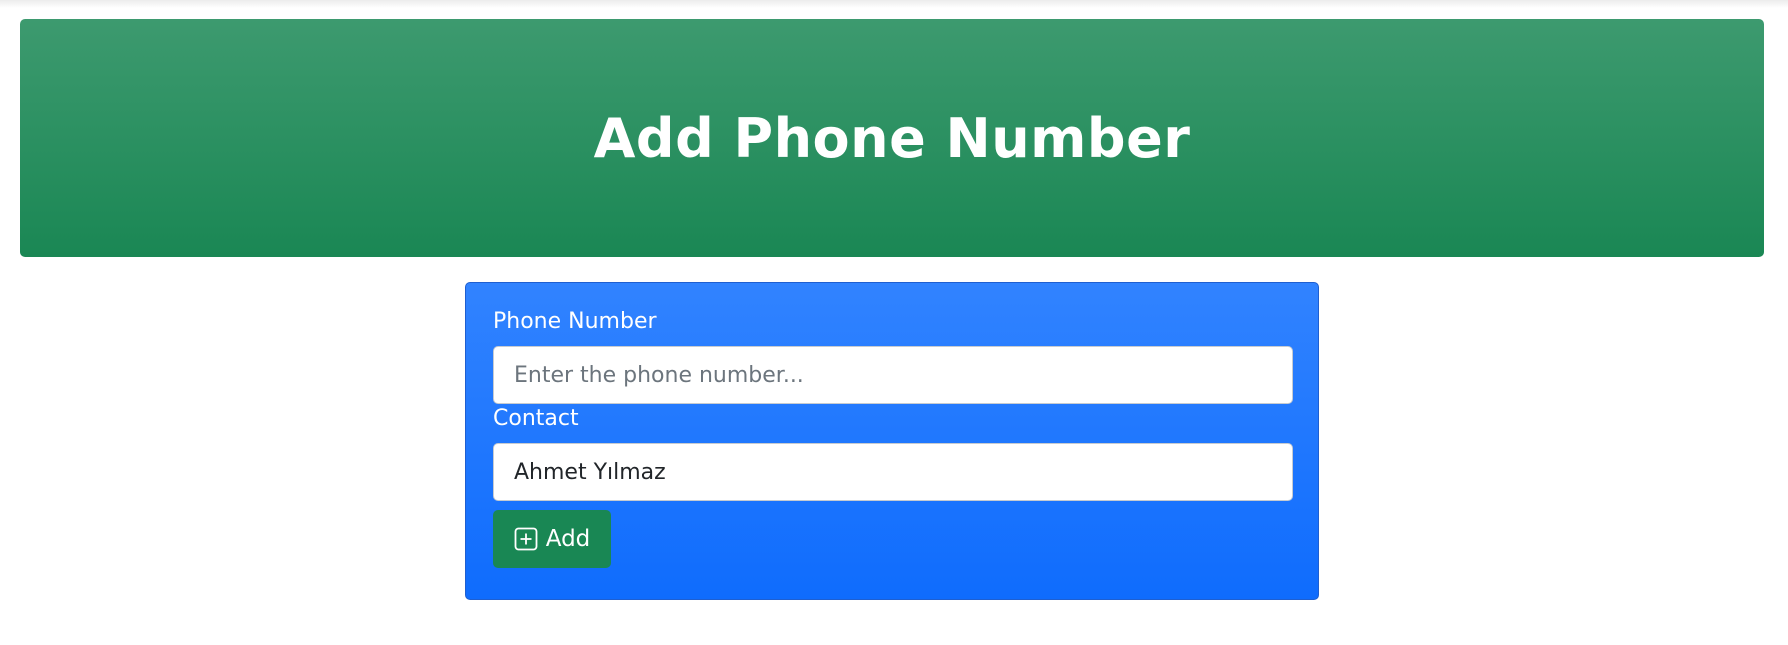 The width and height of the screenshot is (1788, 645). Describe the element at coordinates (526, 539) in the screenshot. I see `plus-square-icon` at that location.